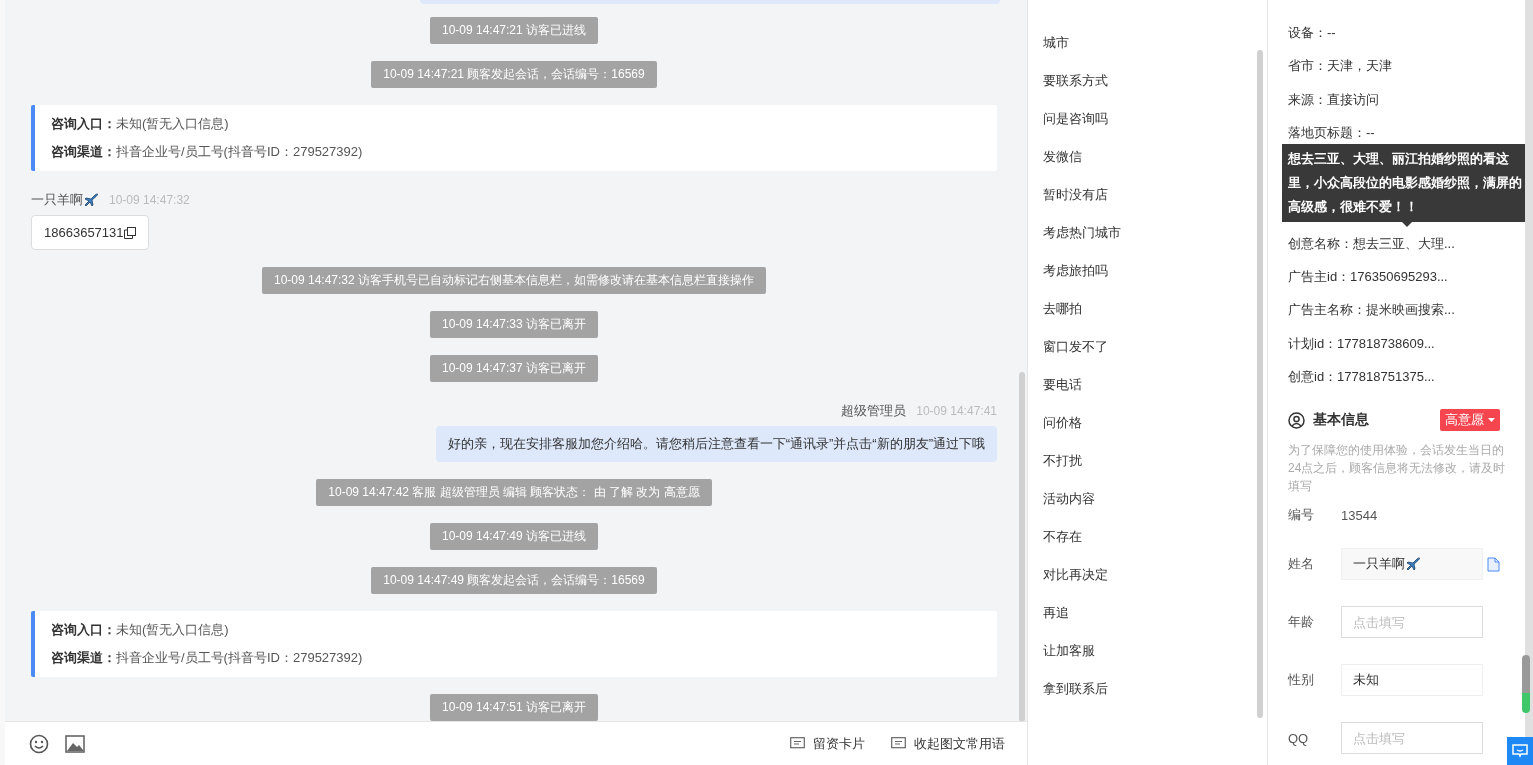 The height and width of the screenshot is (765, 1533). What do you see at coordinates (1075, 689) in the screenshot?
I see `phrase-item: 拿到联系后` at bounding box center [1075, 689].